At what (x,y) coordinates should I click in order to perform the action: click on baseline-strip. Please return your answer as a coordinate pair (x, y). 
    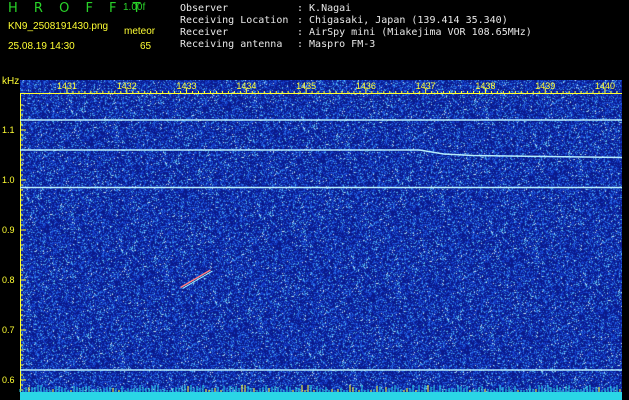
    Looking at the image, I should click on (321, 396).